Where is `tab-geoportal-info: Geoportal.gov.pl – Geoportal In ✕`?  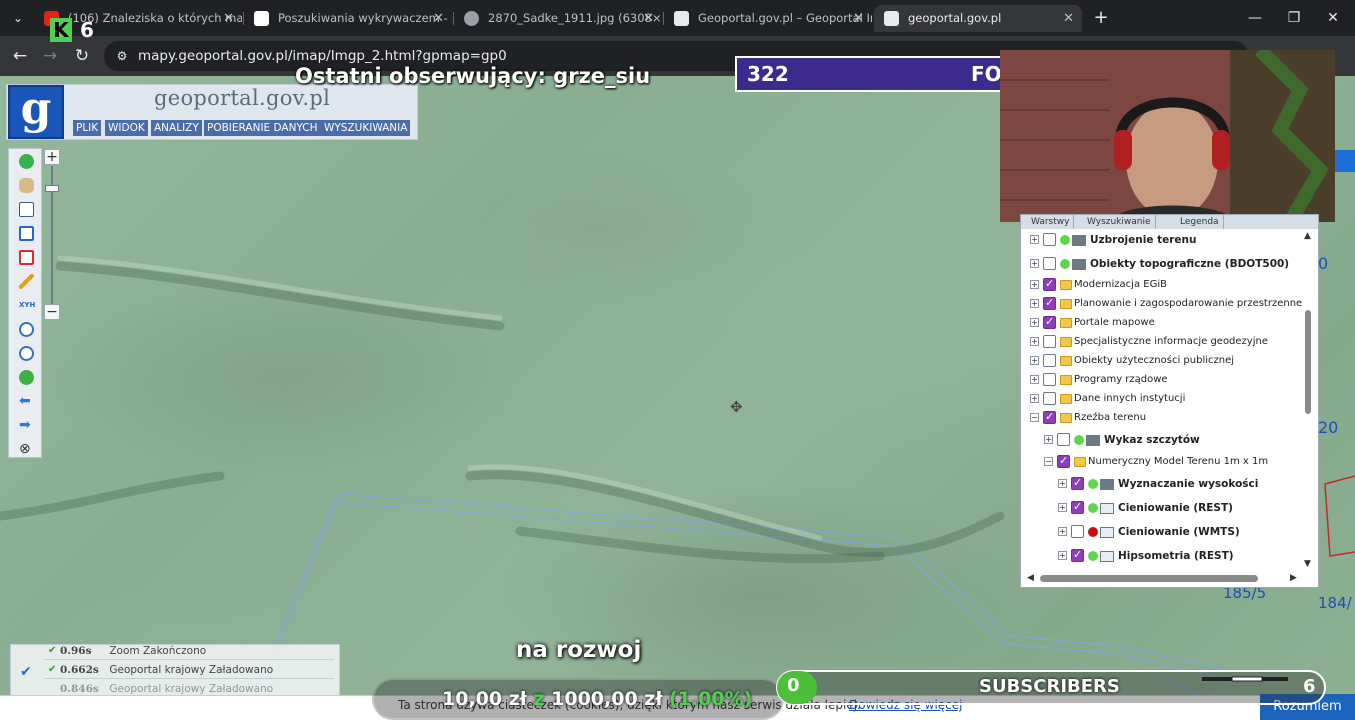
tab-geoportal-info: Geoportal.gov.pl – Geoportal In ✕ is located at coordinates (768, 18).